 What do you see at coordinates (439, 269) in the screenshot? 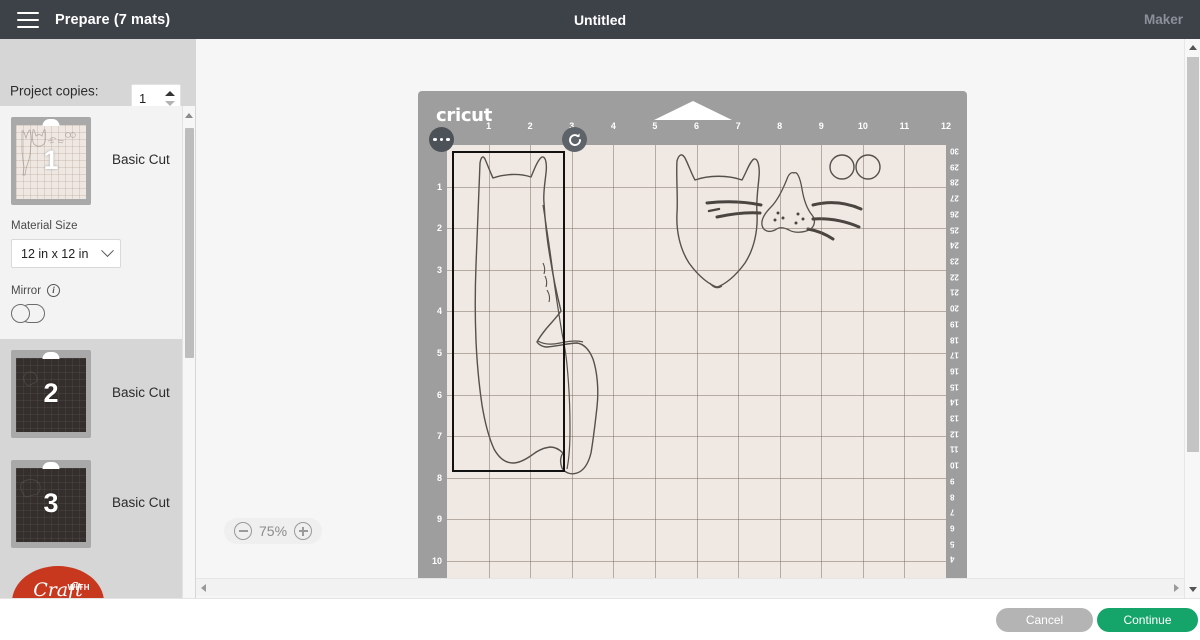
I see `ruler-left-tick: 3` at bounding box center [439, 269].